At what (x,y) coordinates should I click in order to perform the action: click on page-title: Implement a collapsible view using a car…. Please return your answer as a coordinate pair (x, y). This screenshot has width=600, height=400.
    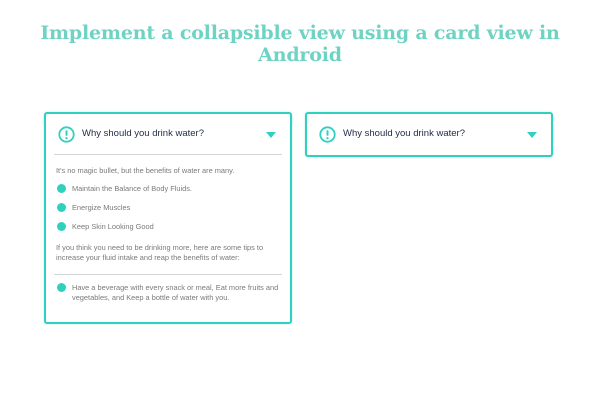
    Looking at the image, I should click on (300, 44).